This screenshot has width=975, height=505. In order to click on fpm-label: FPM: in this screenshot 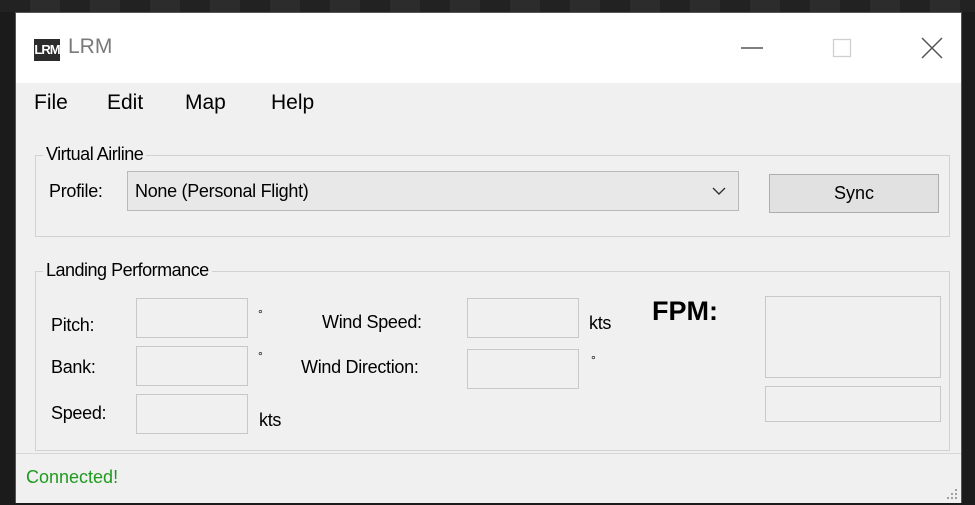, I will do `click(685, 311)`.